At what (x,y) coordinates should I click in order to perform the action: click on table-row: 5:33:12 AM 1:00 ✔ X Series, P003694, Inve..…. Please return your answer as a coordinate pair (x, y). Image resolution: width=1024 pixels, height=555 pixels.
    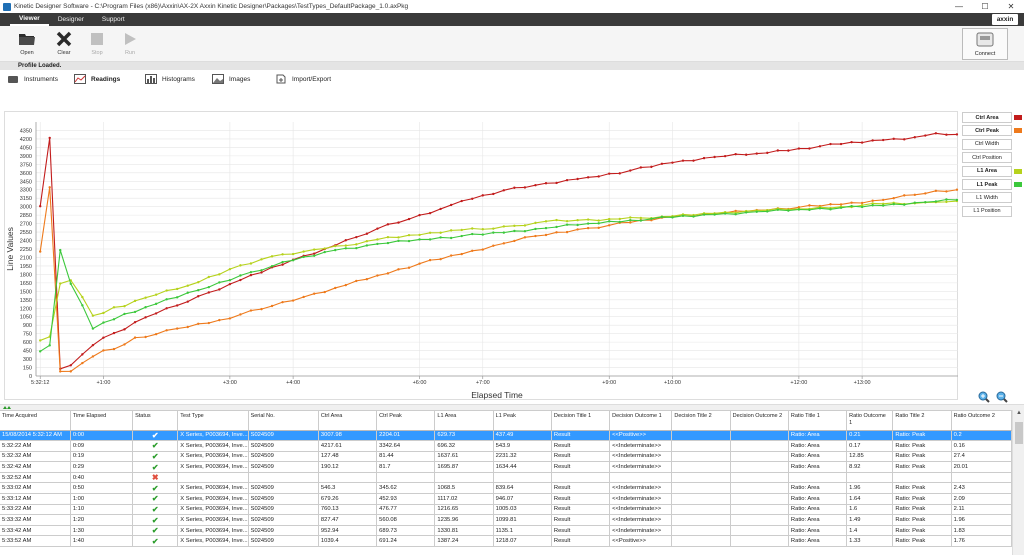
    Looking at the image, I should click on (506, 499).